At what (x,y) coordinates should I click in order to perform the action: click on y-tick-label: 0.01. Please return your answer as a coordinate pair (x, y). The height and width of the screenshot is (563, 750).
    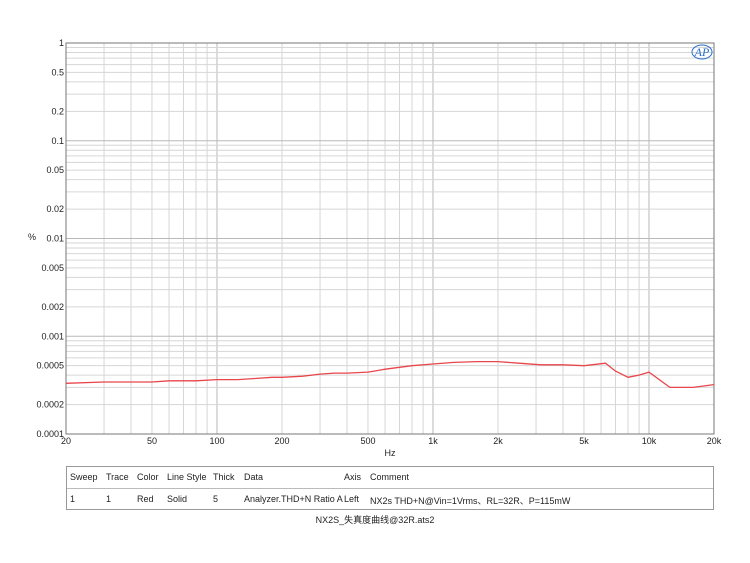
    Looking at the image, I should click on (55, 239).